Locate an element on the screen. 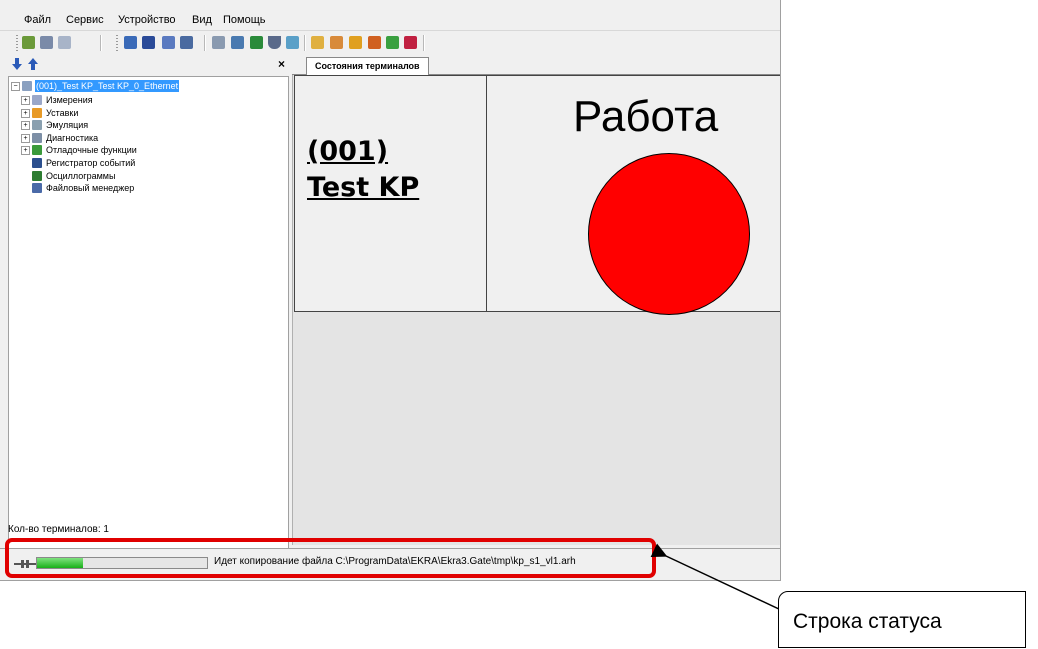  emulation-icon is located at coordinates (37, 125).